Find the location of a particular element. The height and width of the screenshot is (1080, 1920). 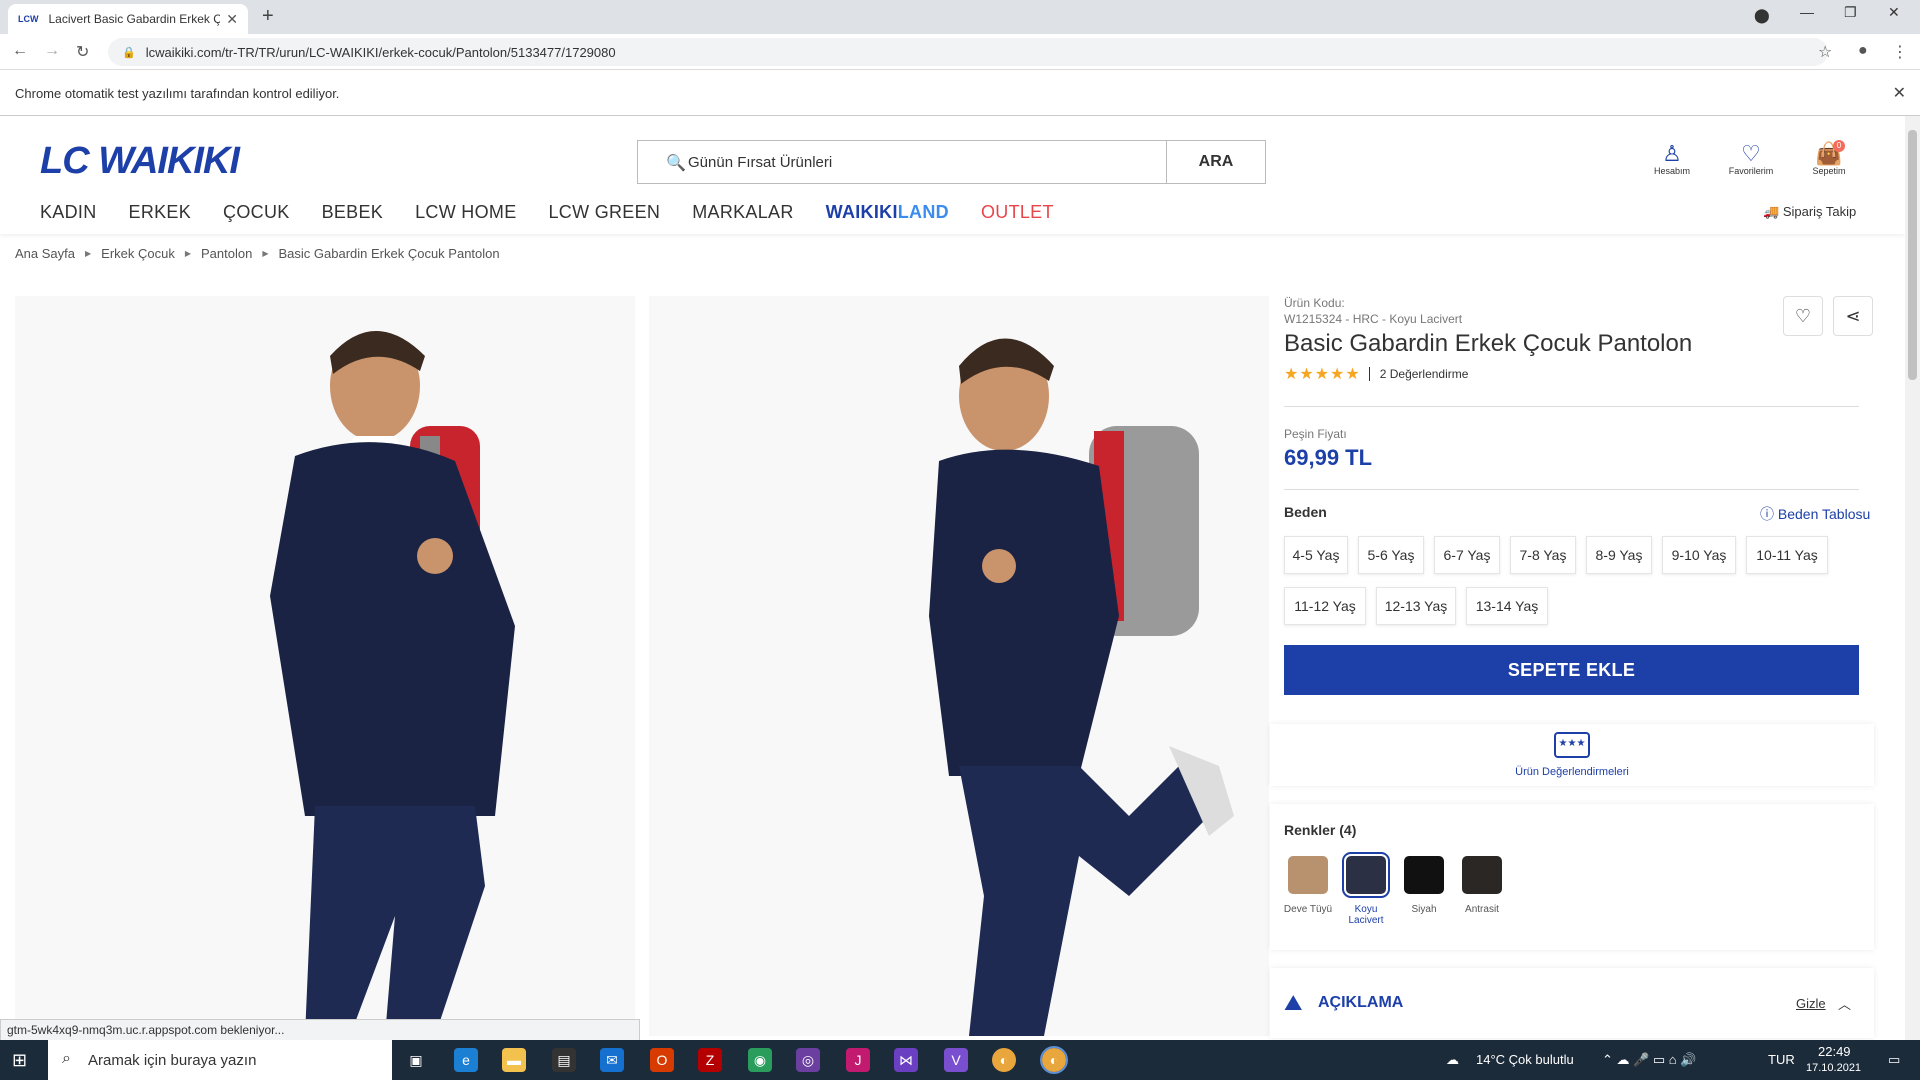

nav-lcw-green: LCW GREEN is located at coordinates (605, 212).